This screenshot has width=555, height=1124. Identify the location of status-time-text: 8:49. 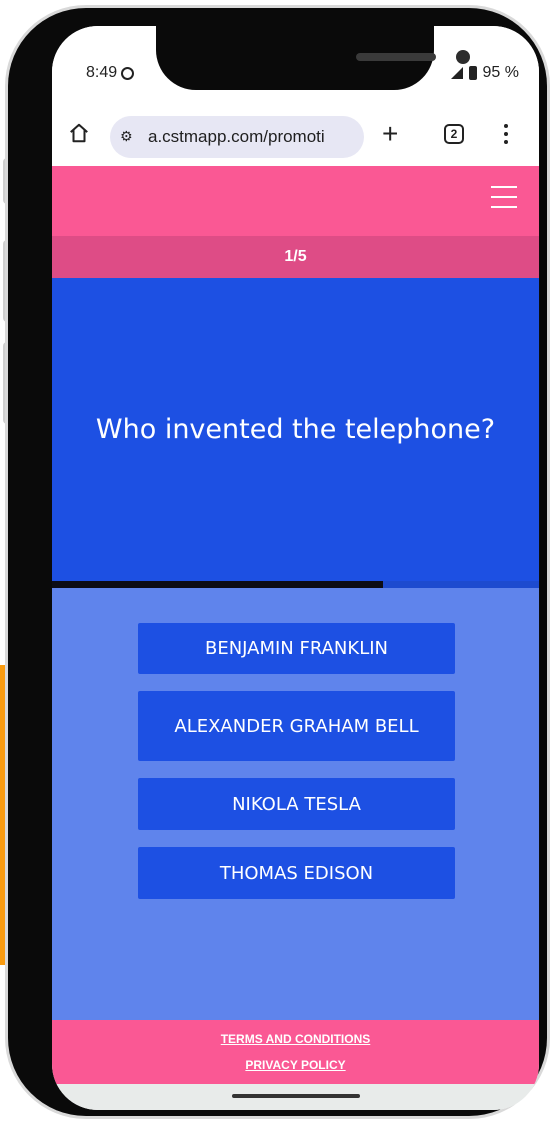
(102, 72).